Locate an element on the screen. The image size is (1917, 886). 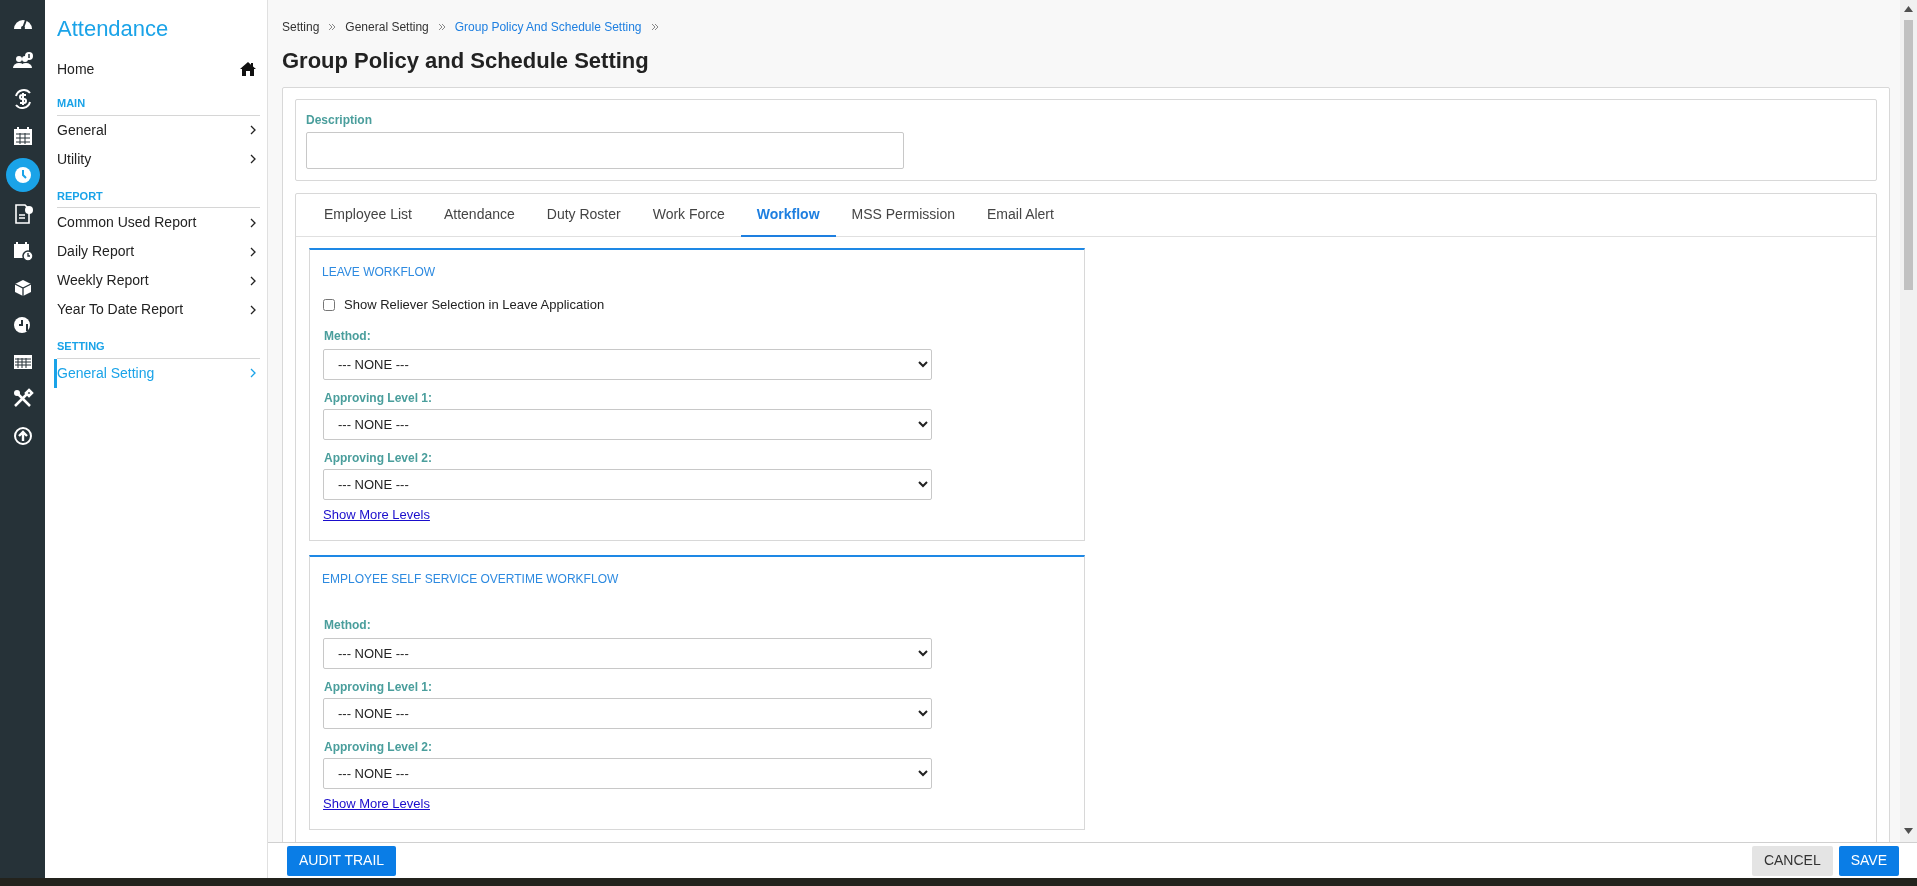
calendar-icon is located at coordinates (22, 136).